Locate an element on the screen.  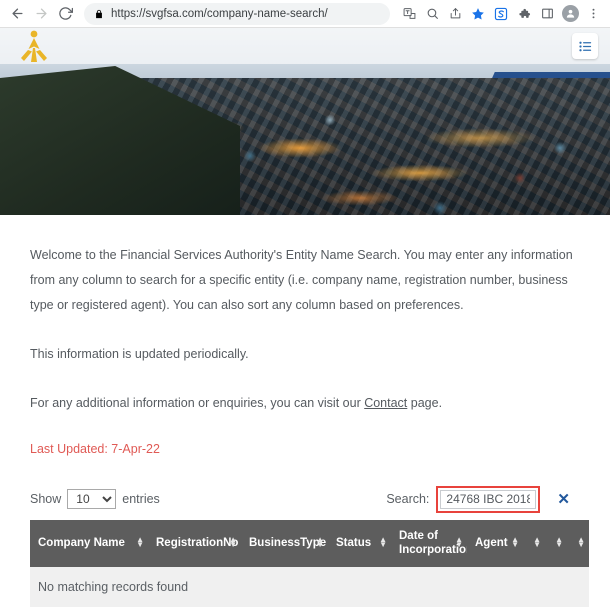
side-panel-icon is located at coordinates (547, 14).